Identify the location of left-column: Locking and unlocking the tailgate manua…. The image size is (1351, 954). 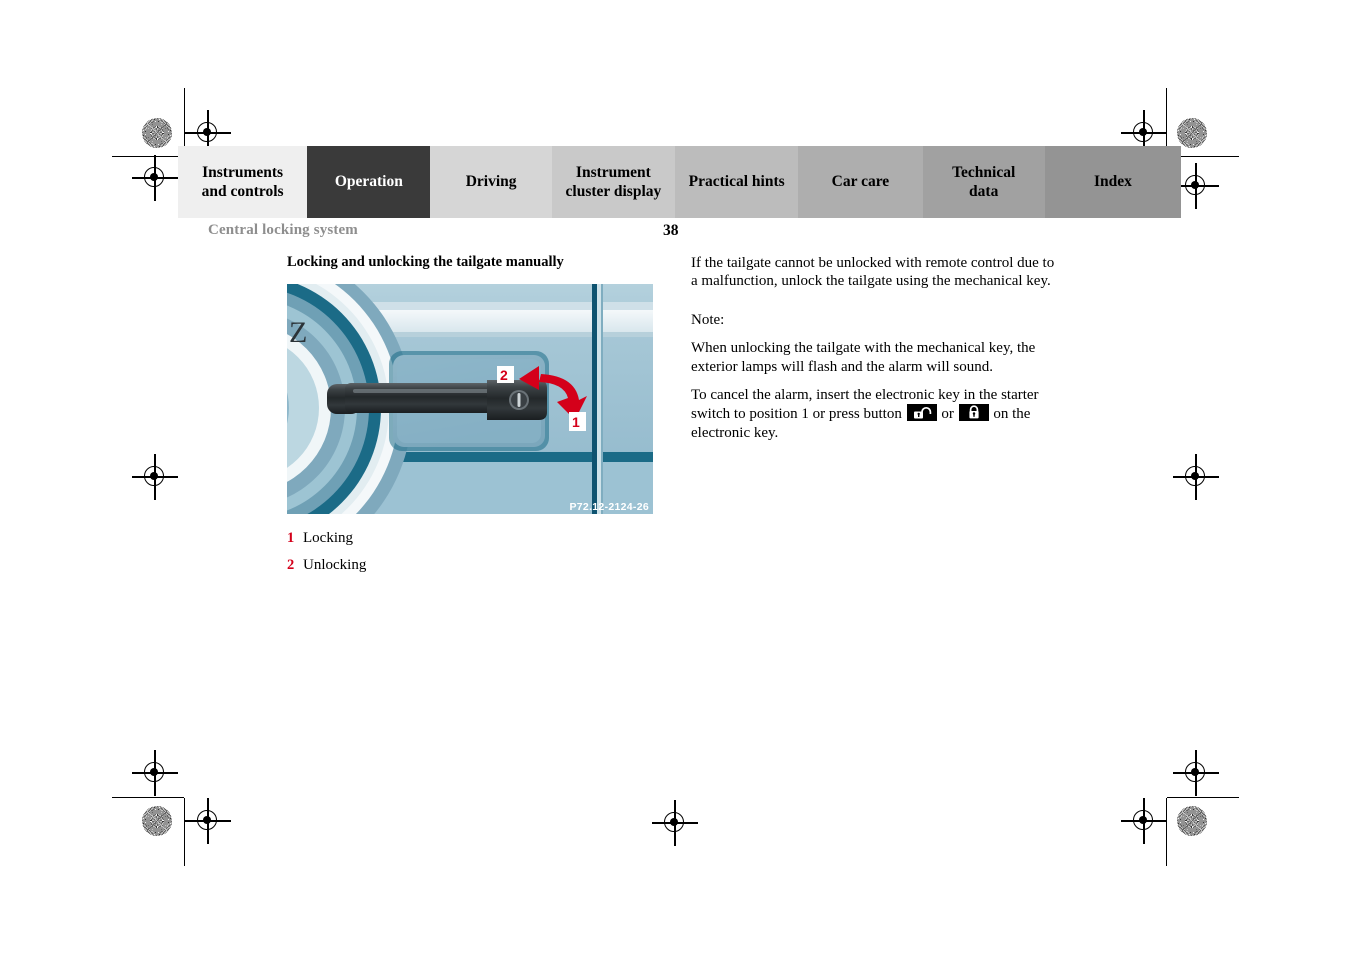
(470, 419).